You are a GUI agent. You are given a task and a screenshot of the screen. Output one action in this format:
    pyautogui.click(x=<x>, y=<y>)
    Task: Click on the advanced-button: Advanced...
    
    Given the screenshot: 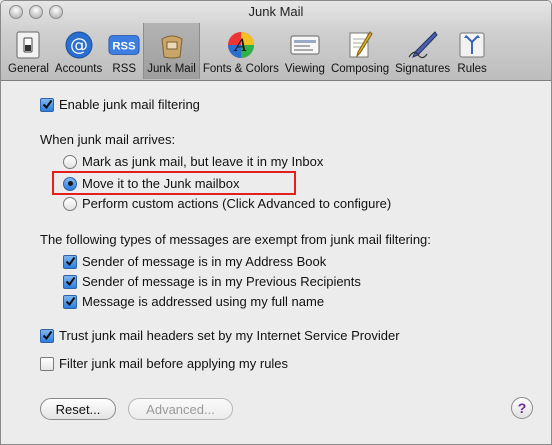 What is the action you would take?
    pyautogui.click(x=180, y=409)
    